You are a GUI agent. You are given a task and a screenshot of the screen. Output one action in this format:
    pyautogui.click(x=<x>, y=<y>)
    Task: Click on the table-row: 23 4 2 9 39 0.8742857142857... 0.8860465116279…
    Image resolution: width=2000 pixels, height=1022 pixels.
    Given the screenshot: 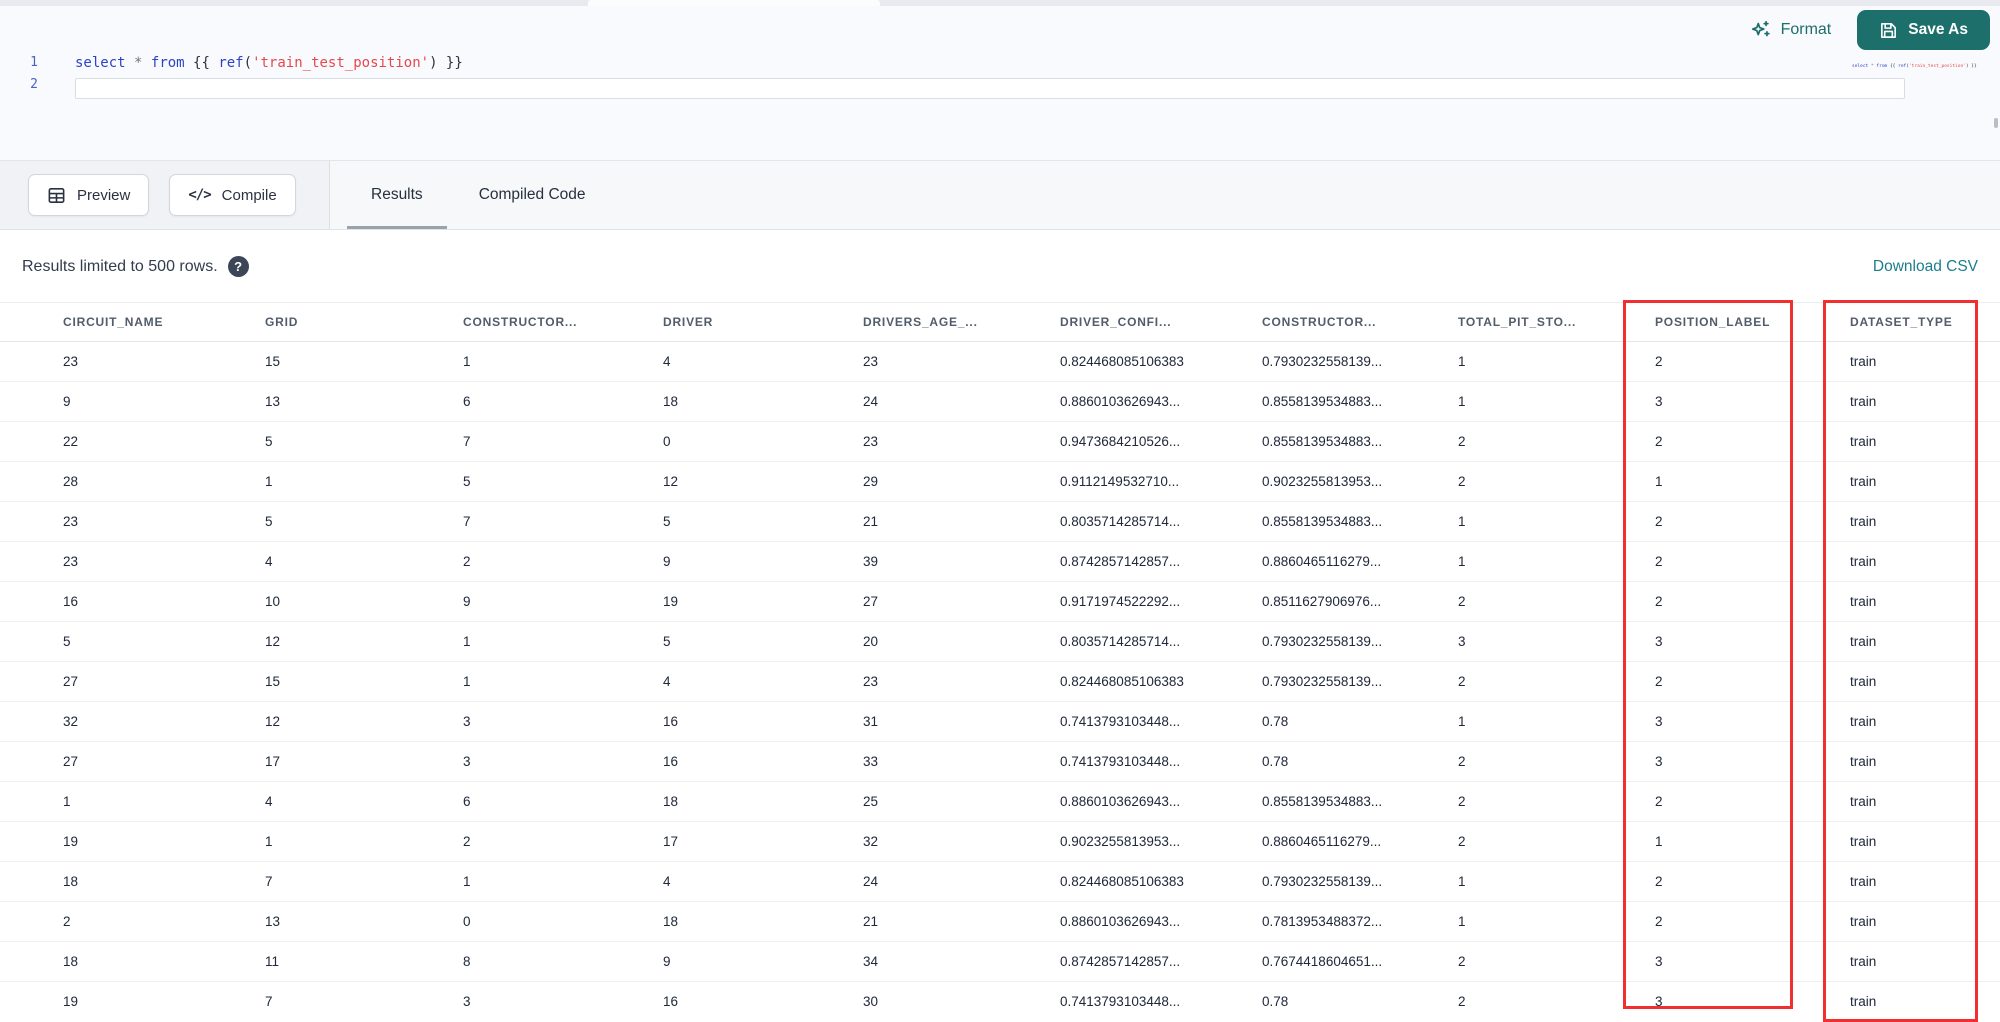 What is the action you would take?
    pyautogui.click(x=1000, y=562)
    